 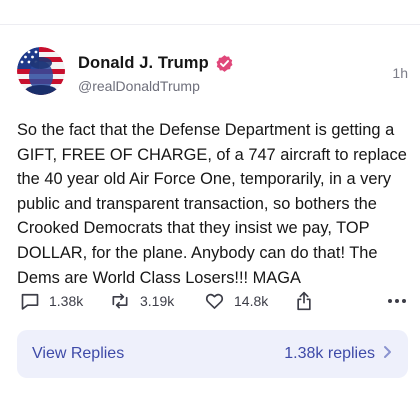 I want to click on author-handle: @realDonaldTrump, so click(x=139, y=86).